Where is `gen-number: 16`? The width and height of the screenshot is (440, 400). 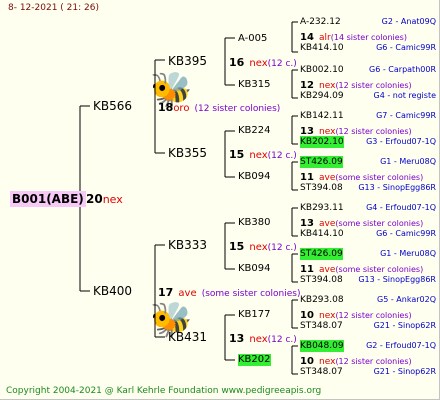
gen-number: 16 is located at coordinates (237, 62).